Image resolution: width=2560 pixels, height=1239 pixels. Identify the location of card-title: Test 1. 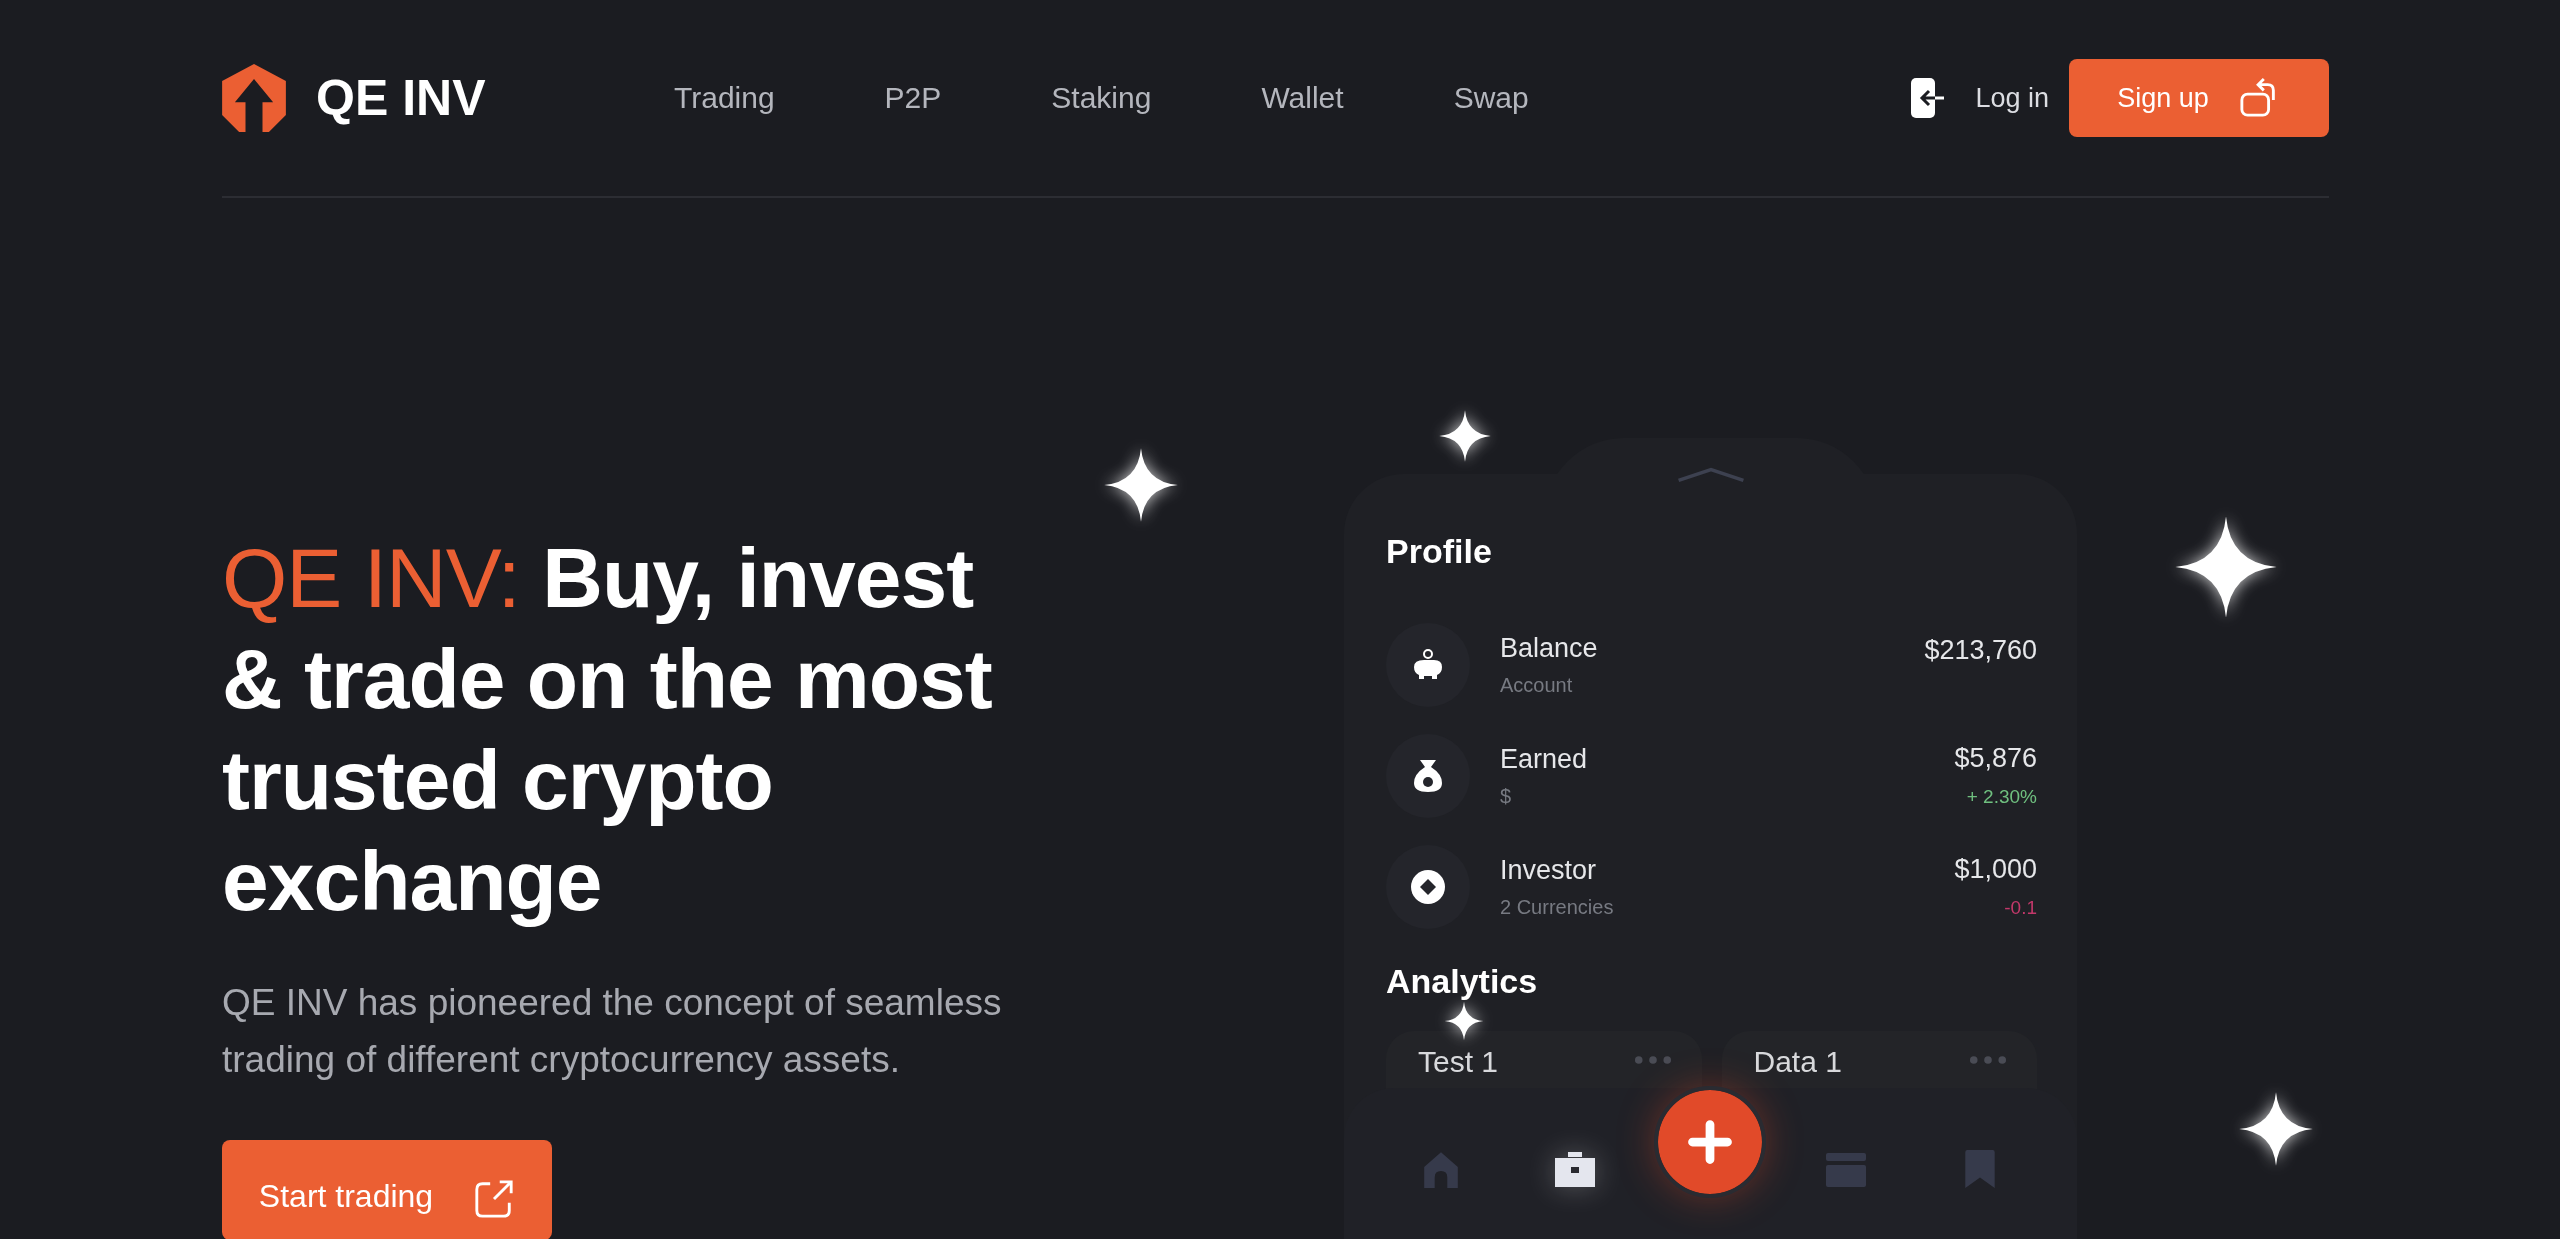
(1458, 1062).